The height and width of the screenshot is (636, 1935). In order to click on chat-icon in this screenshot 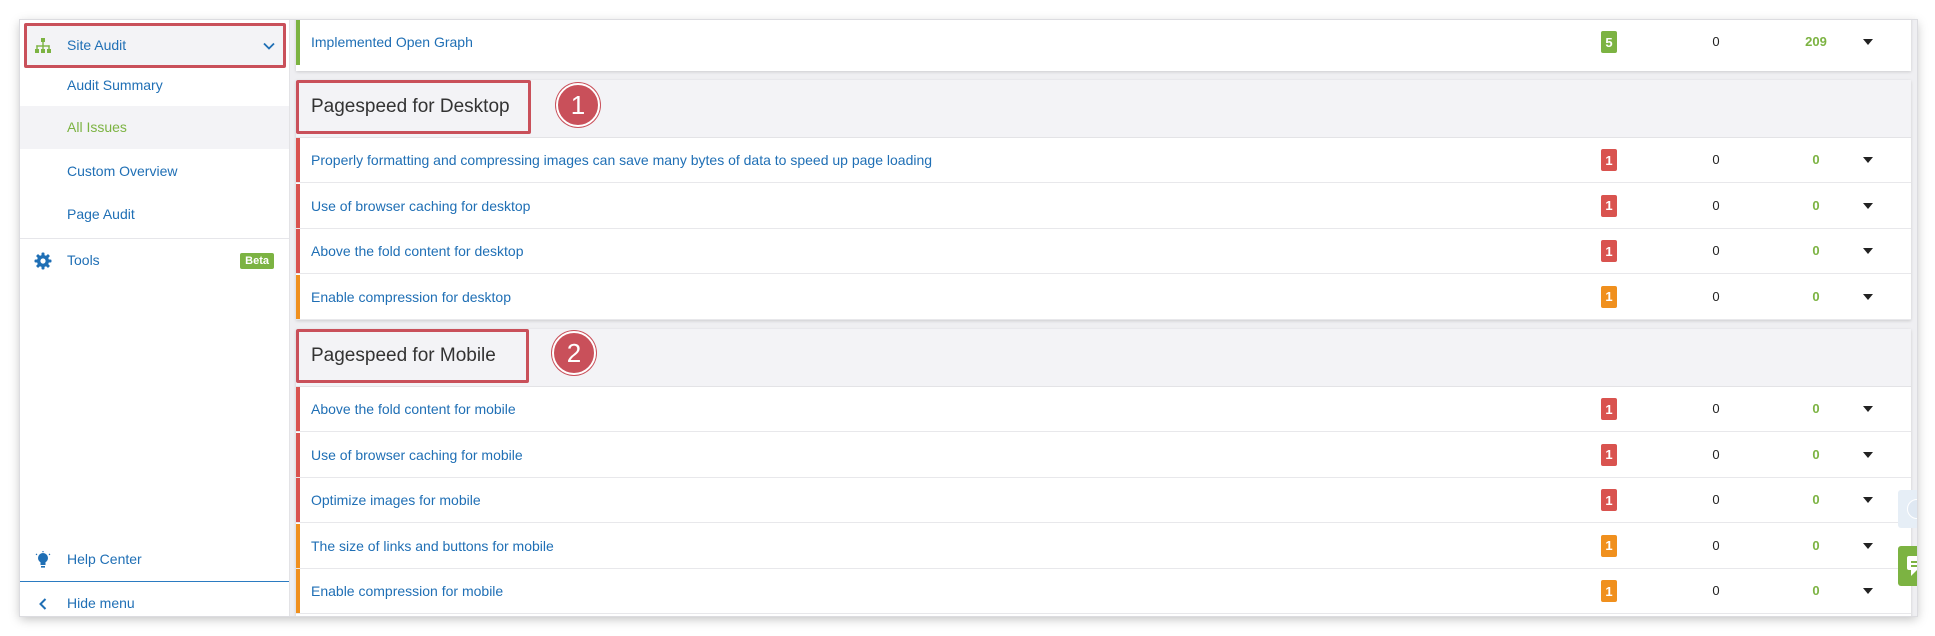, I will do `click(1912, 566)`.